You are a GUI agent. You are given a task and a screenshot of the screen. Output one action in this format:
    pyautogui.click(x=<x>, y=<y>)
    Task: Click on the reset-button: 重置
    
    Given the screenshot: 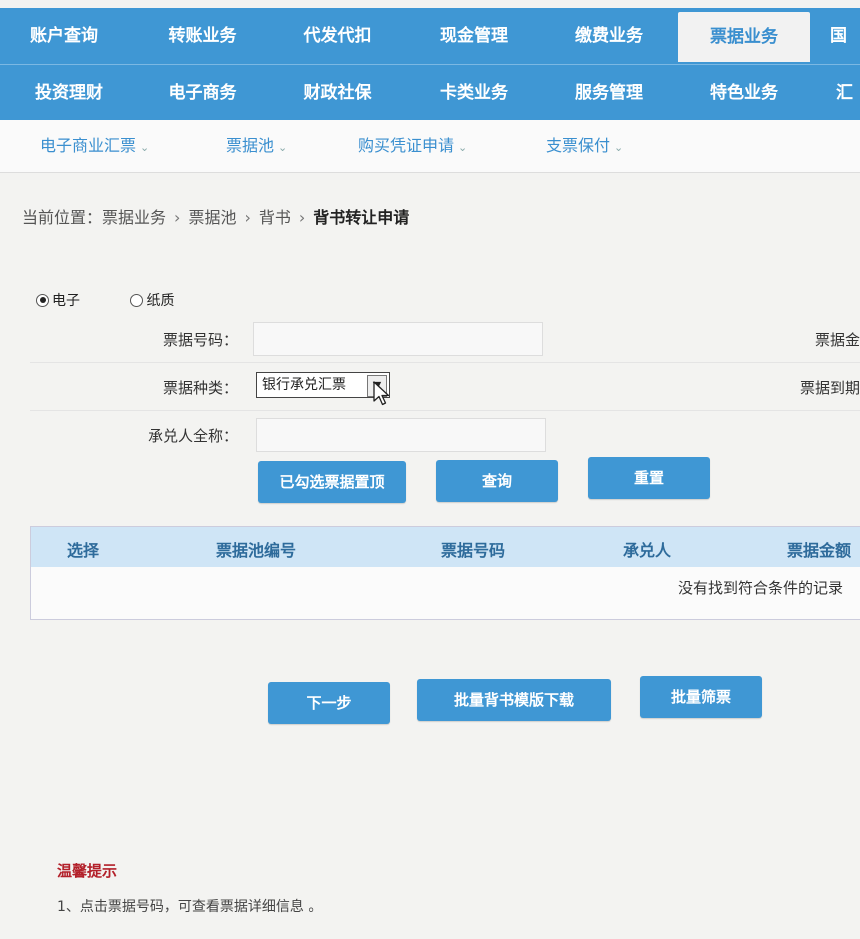 What is the action you would take?
    pyautogui.click(x=649, y=478)
    